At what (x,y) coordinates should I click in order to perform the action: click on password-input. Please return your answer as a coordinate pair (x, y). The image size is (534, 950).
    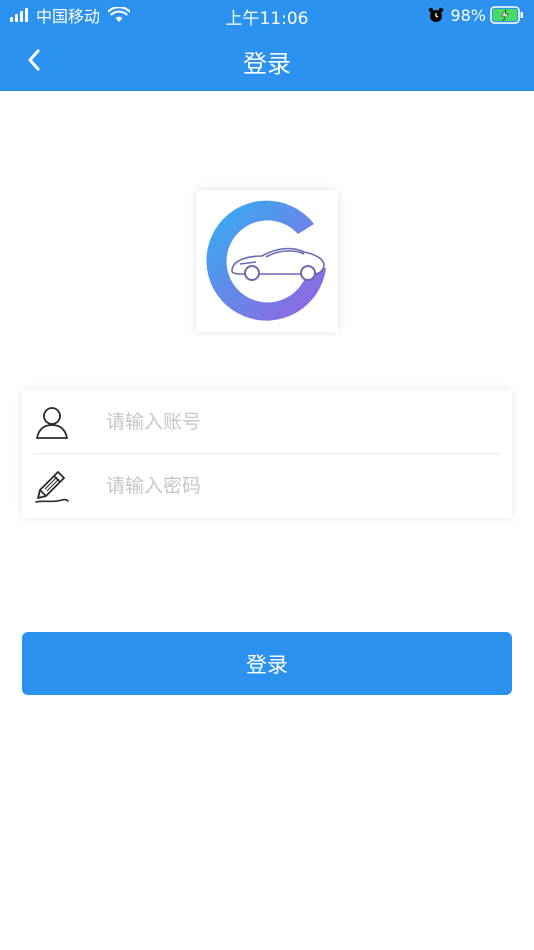
    Looking at the image, I should click on (296, 486).